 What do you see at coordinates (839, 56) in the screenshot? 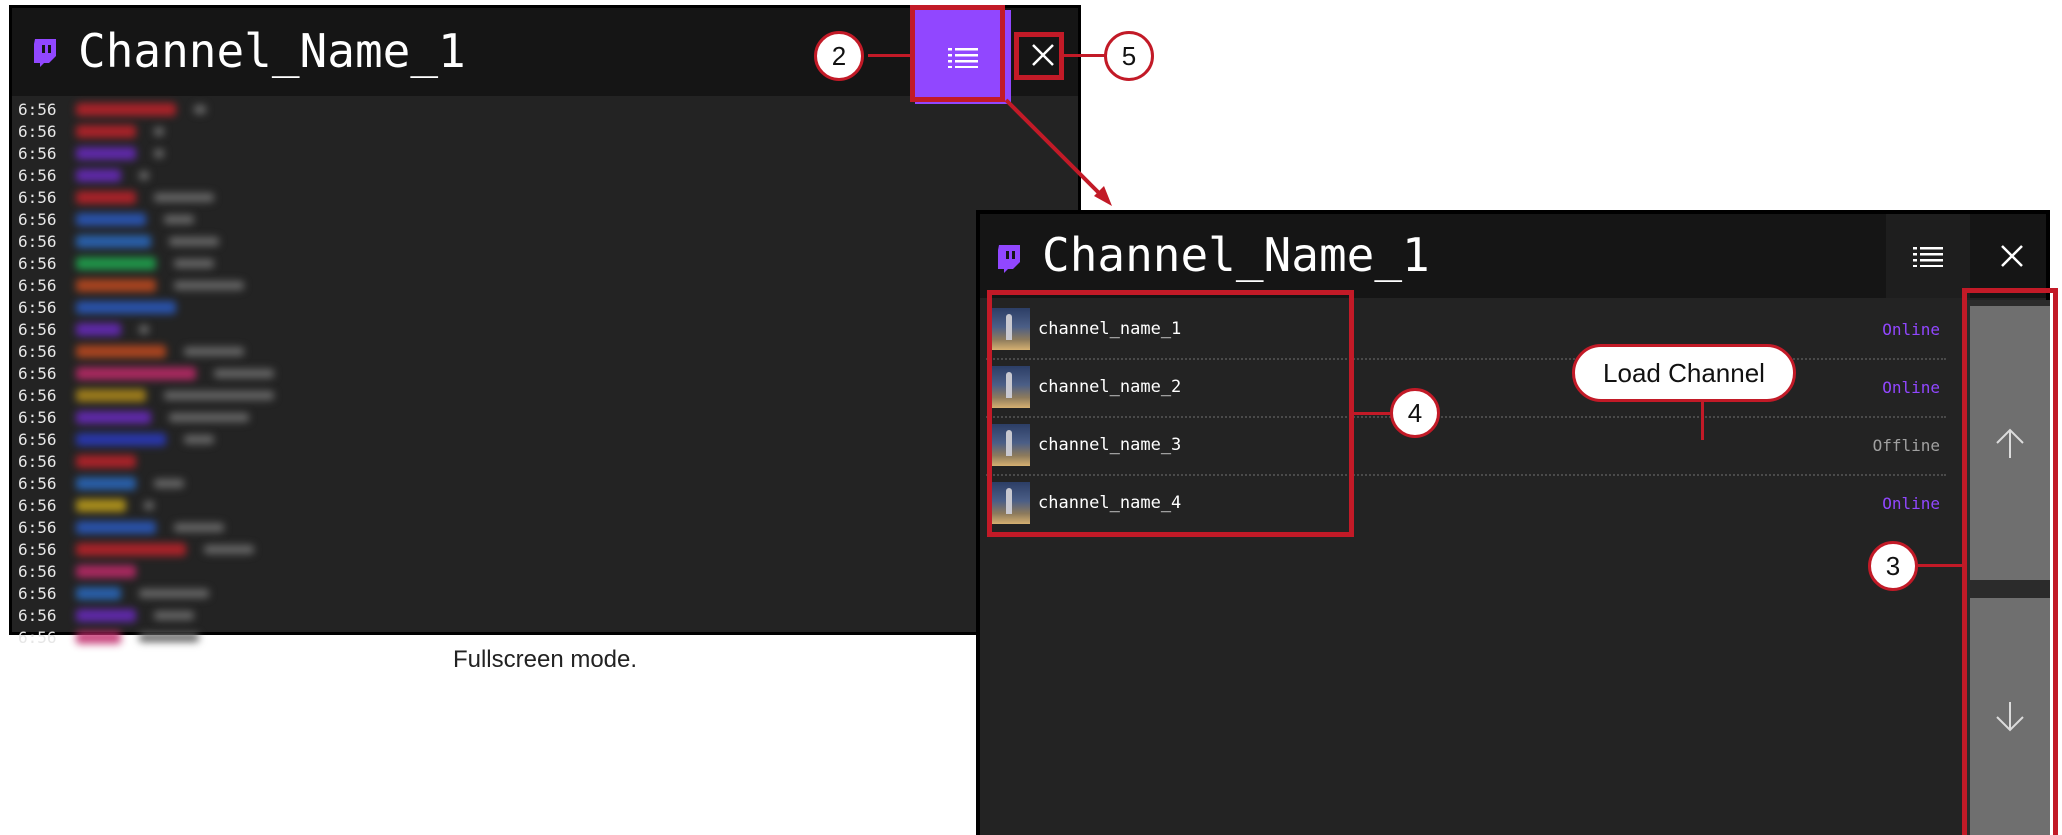
I see `callout-2: 2` at bounding box center [839, 56].